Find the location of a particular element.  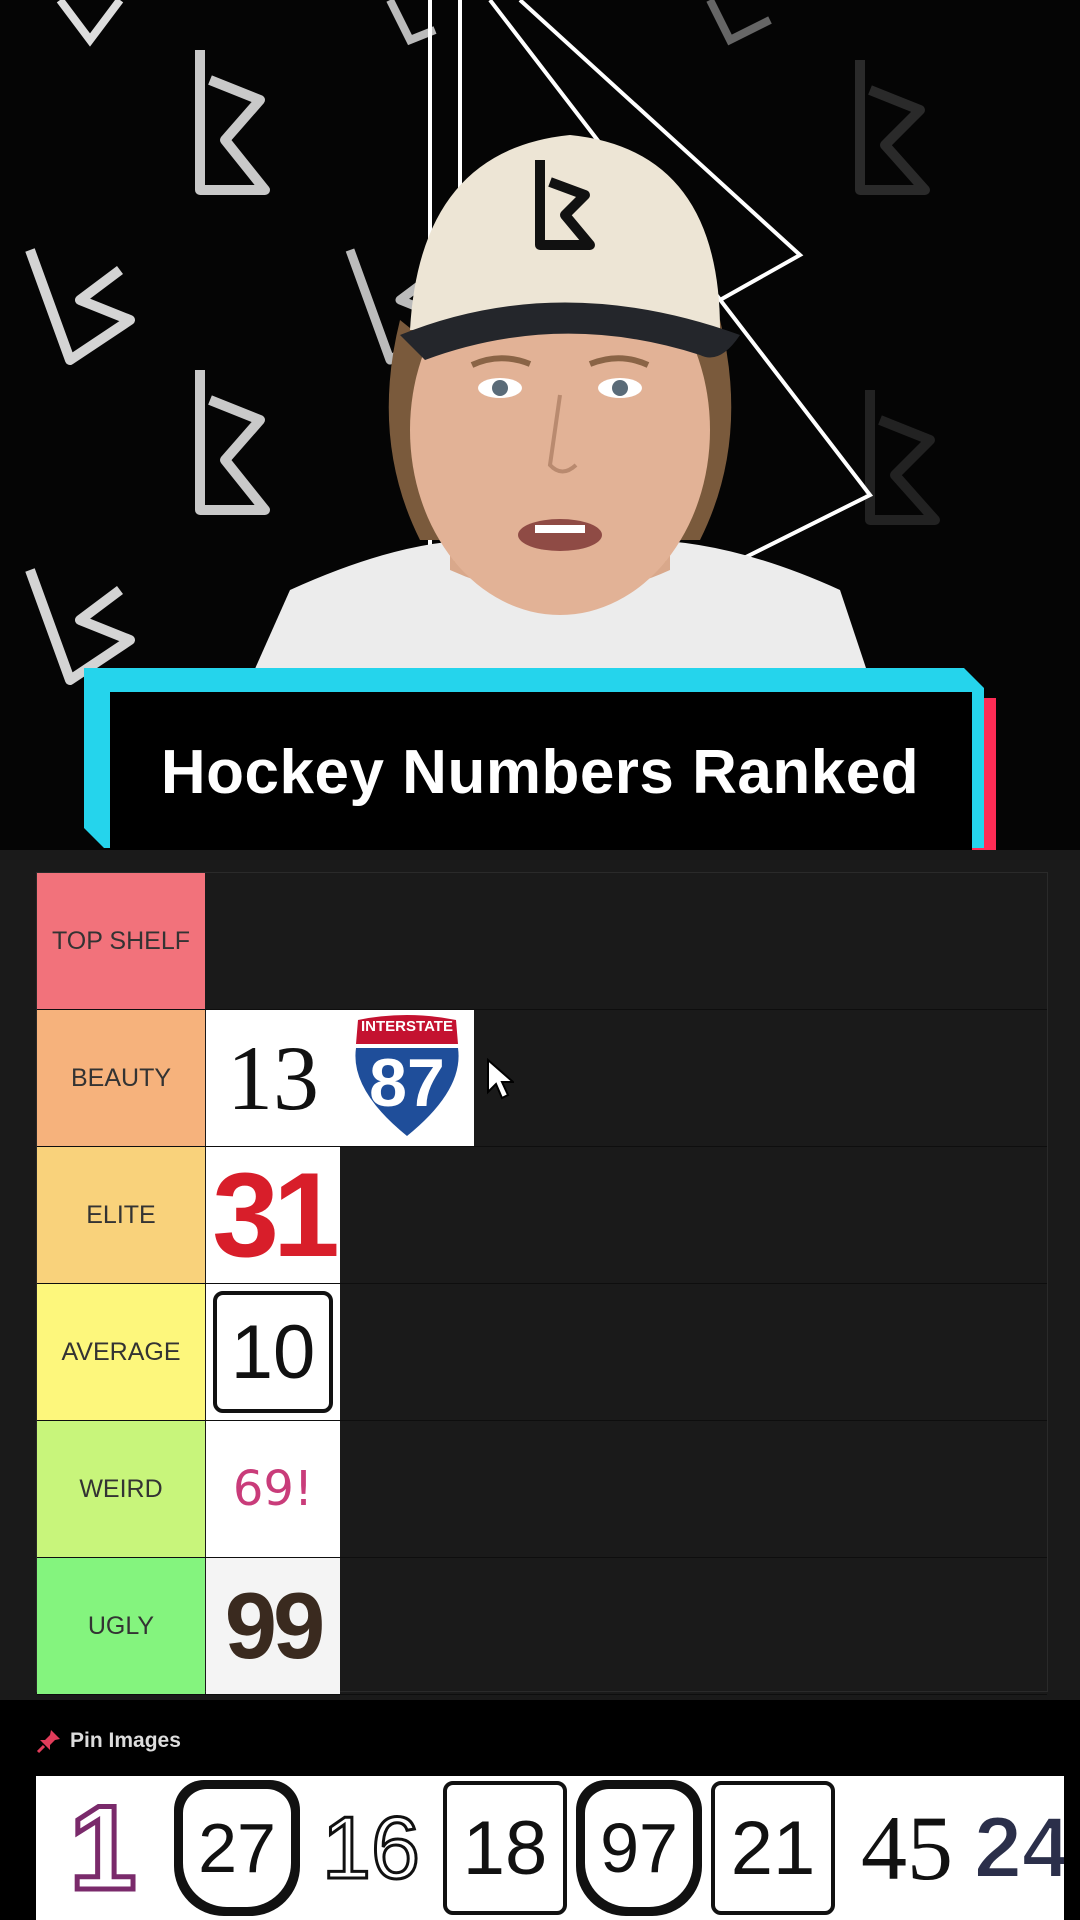

number-87-text: 87 is located at coordinates (407, 1083).